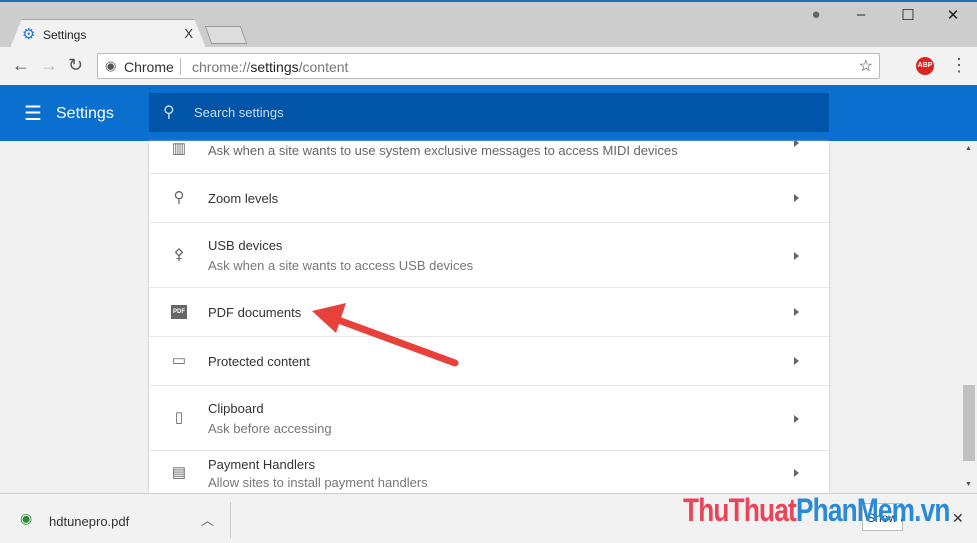 The width and height of the screenshot is (977, 543). Describe the element at coordinates (85, 113) in the screenshot. I see `page-title: Settings` at that location.